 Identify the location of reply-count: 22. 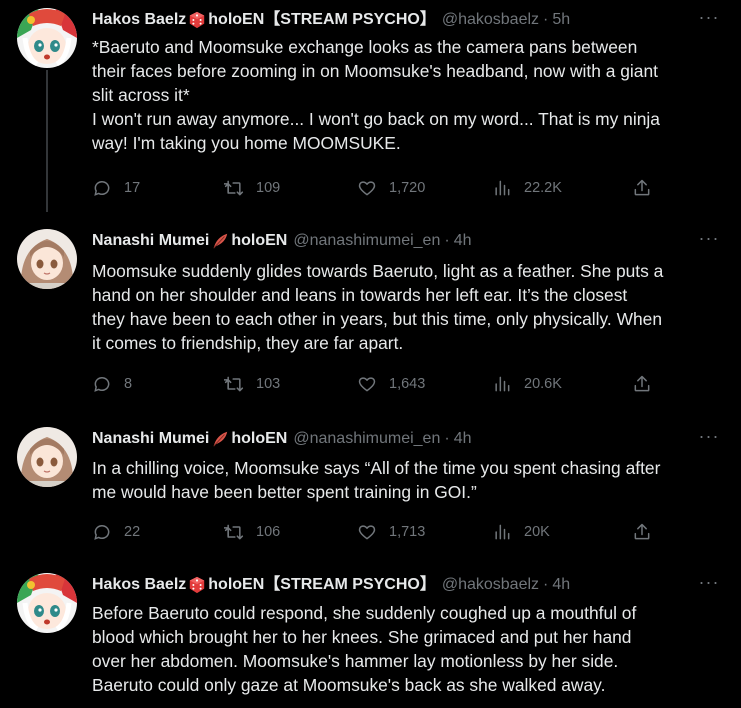
(132, 532).